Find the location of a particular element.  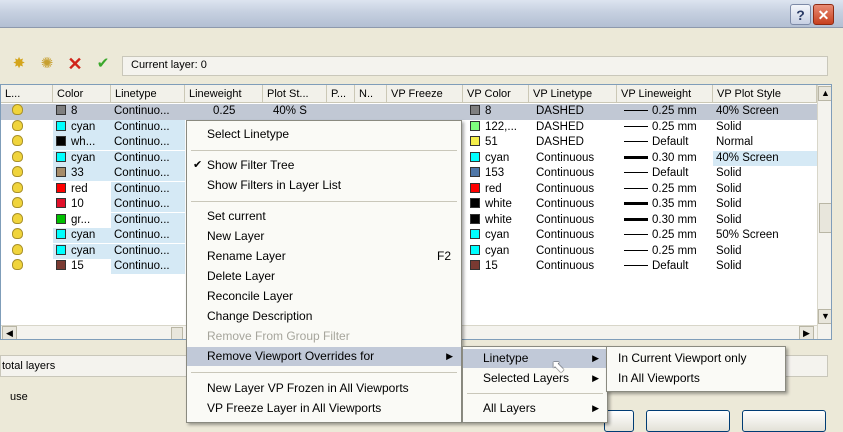

column-header: VP Freeze is located at coordinates (425, 94).